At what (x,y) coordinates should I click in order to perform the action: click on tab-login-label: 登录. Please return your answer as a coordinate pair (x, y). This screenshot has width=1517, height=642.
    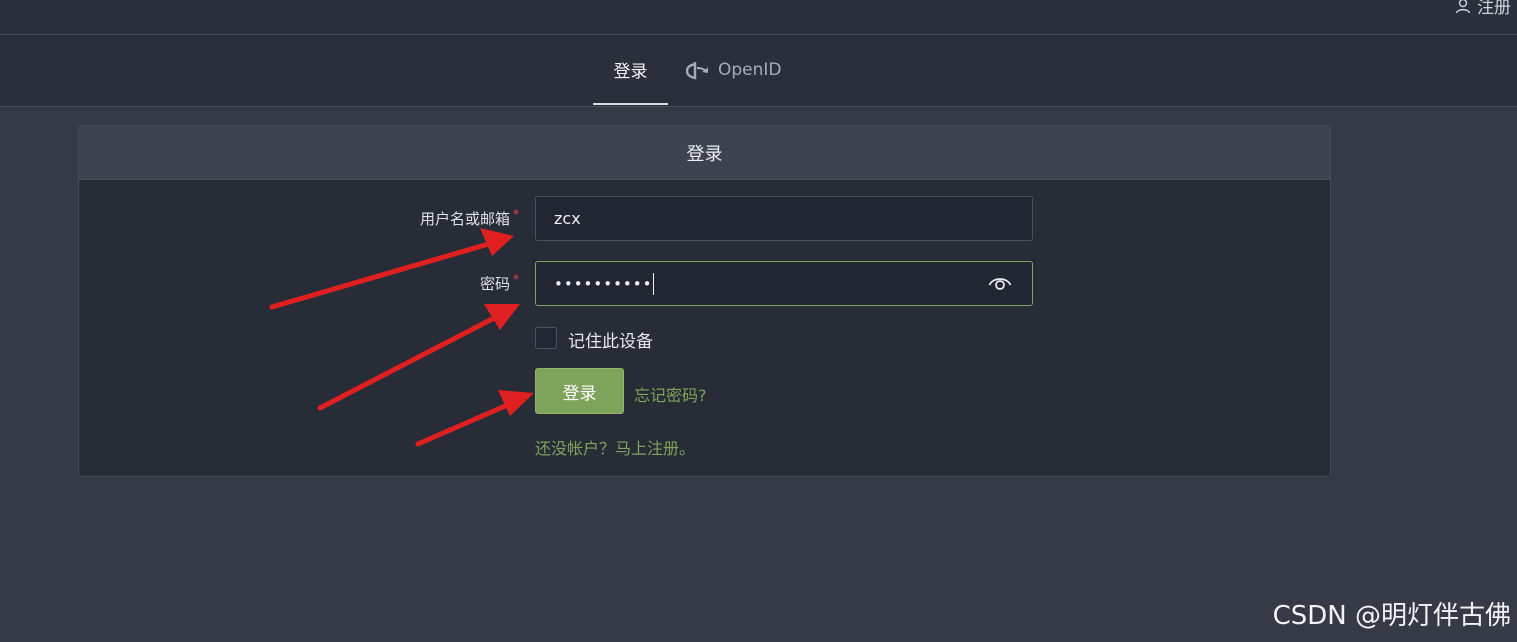
    Looking at the image, I should click on (630, 71).